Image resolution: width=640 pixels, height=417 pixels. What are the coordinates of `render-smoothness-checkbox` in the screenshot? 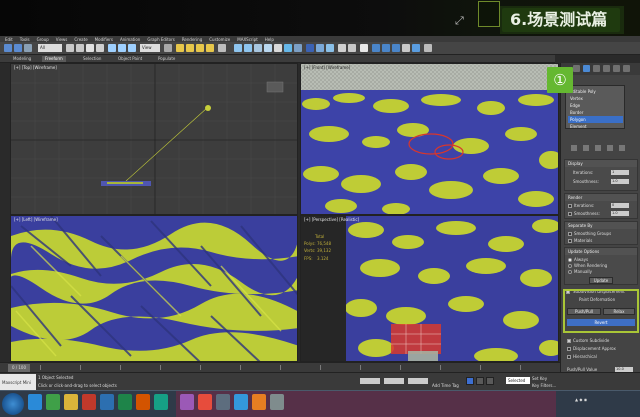 It's located at (570, 214).